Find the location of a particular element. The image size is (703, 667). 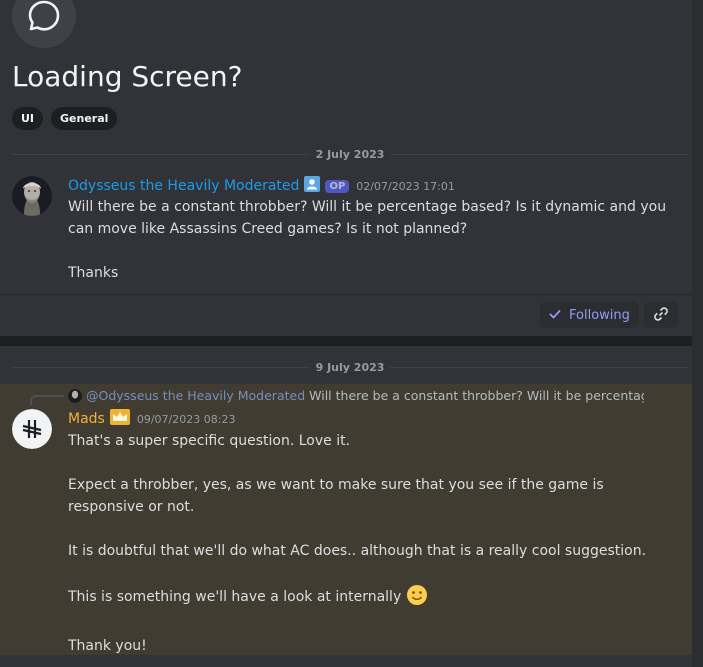

message-header: Mads 09/07/2023 08:23 is located at coordinates (151, 419).